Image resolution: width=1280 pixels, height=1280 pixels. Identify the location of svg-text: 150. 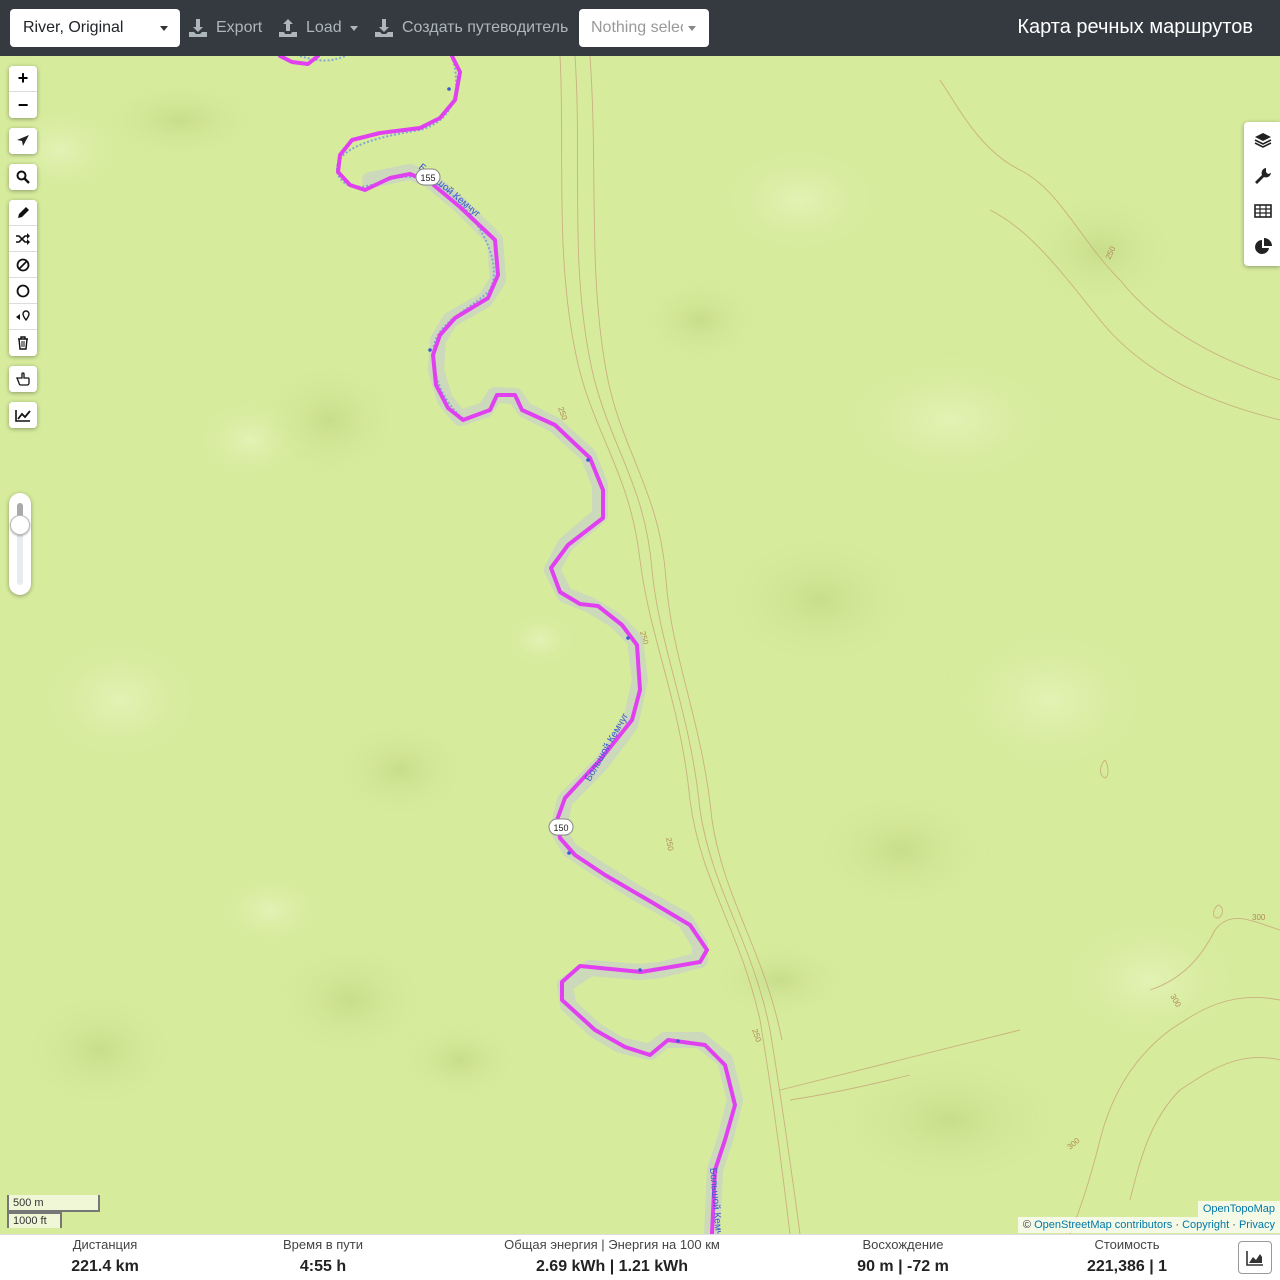
(560, 828).